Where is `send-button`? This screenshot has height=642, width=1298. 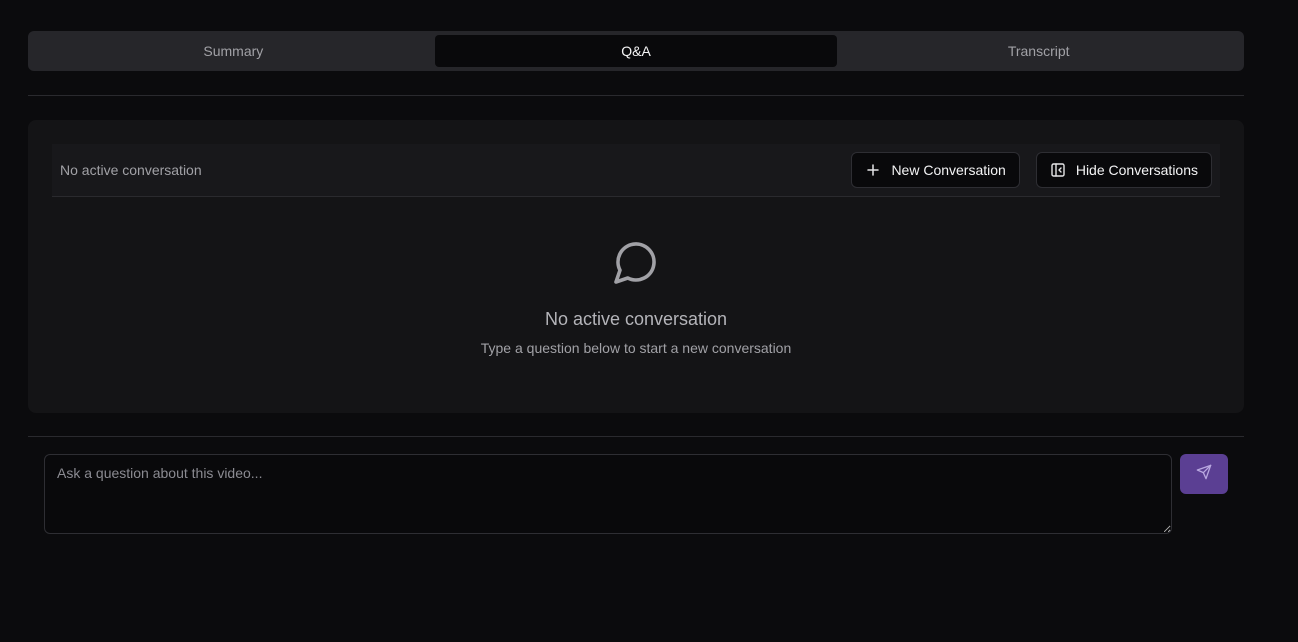 send-button is located at coordinates (1204, 474).